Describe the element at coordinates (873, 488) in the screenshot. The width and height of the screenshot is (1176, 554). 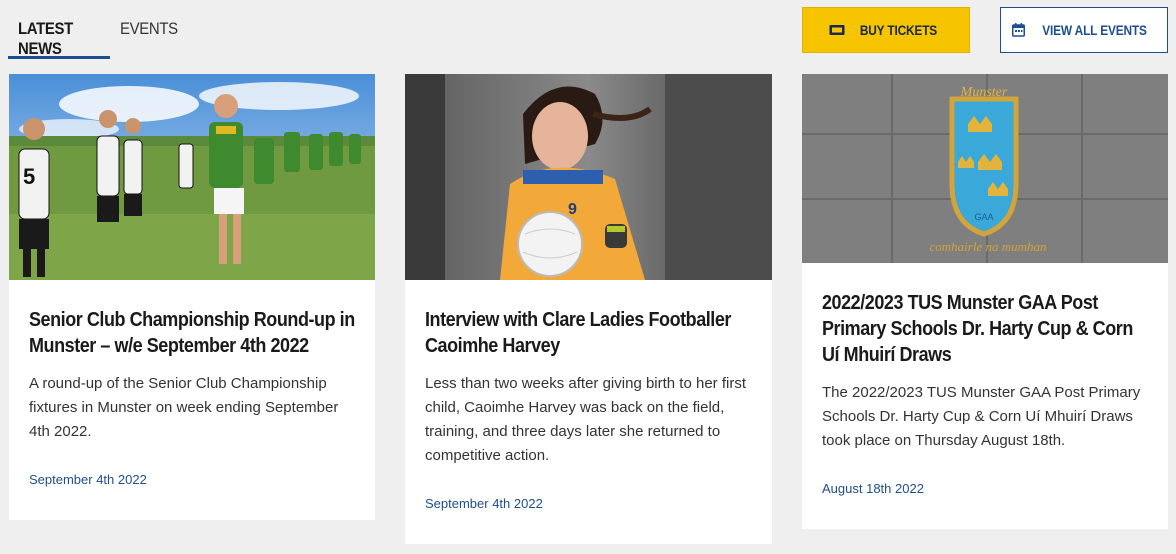
I see `news-card-date: August 18th 2022` at that location.